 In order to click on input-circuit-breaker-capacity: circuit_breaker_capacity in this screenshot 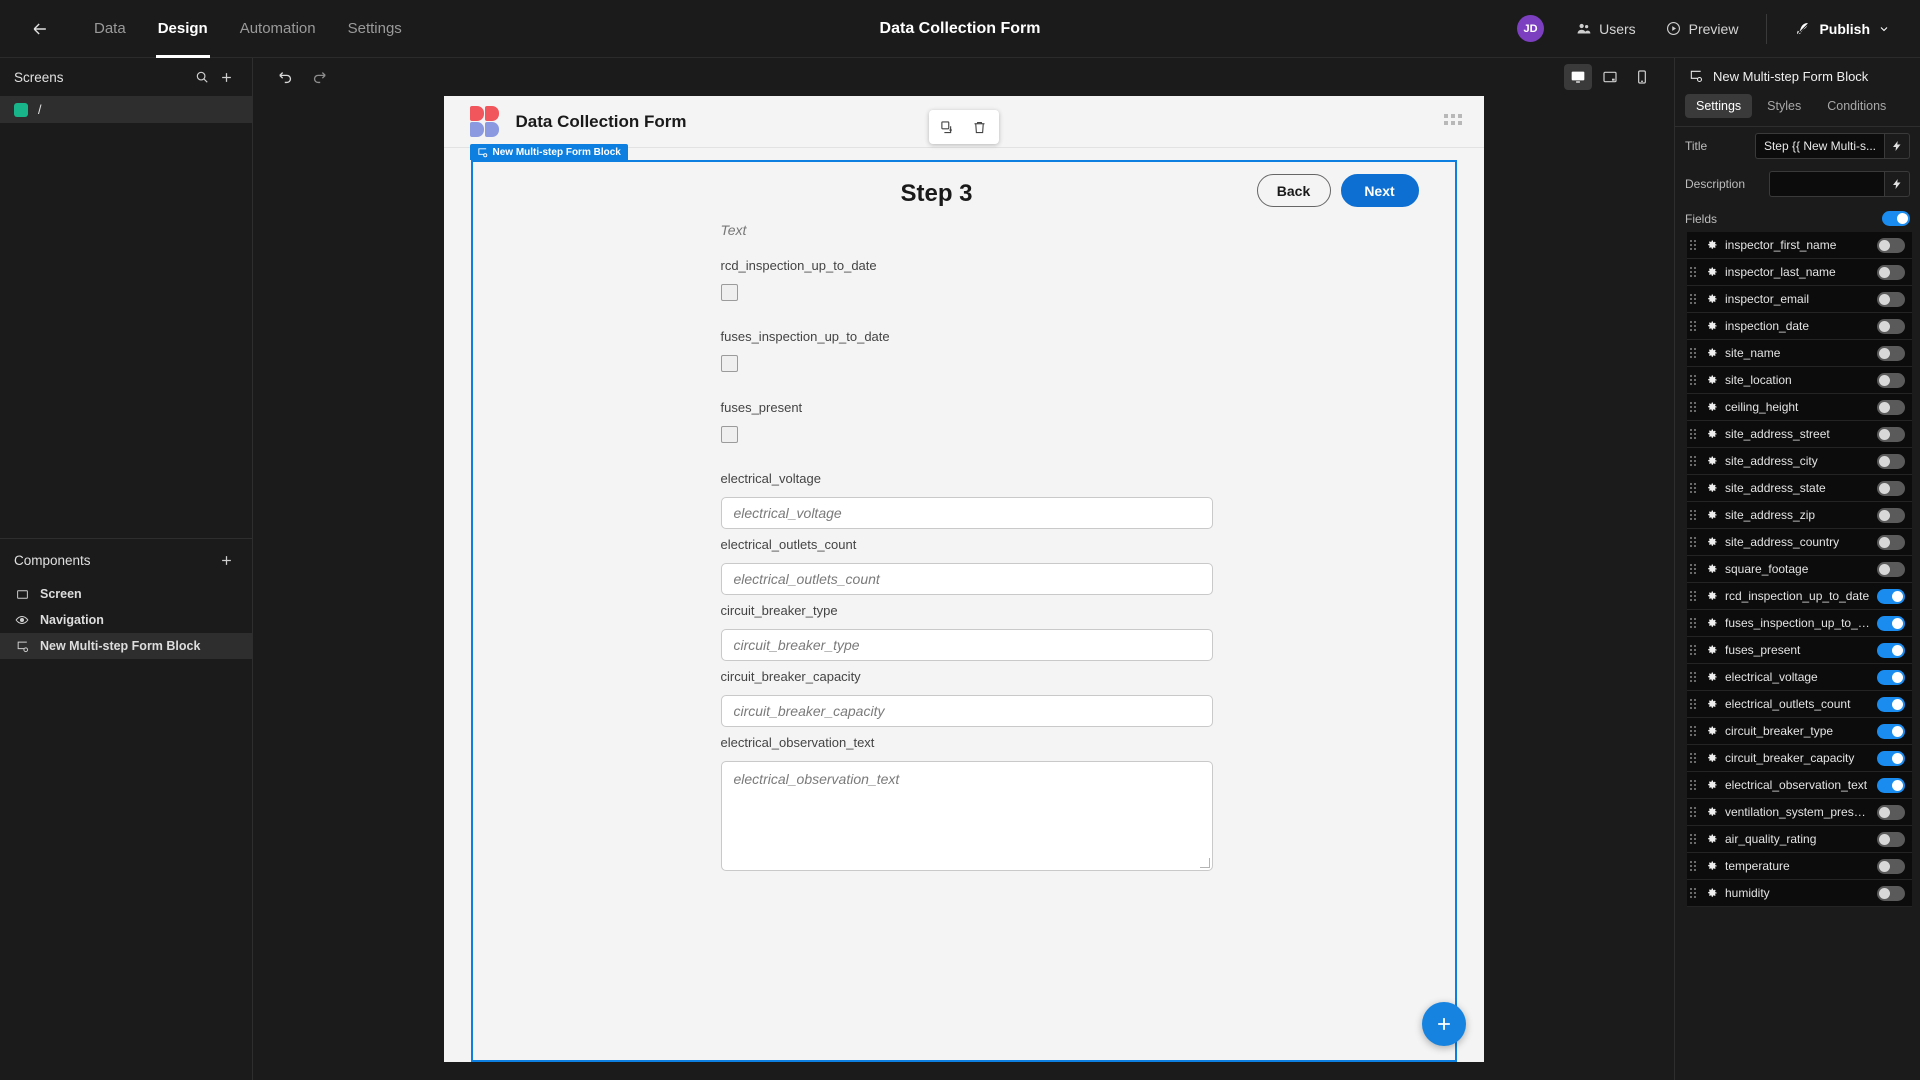, I will do `click(966, 711)`.